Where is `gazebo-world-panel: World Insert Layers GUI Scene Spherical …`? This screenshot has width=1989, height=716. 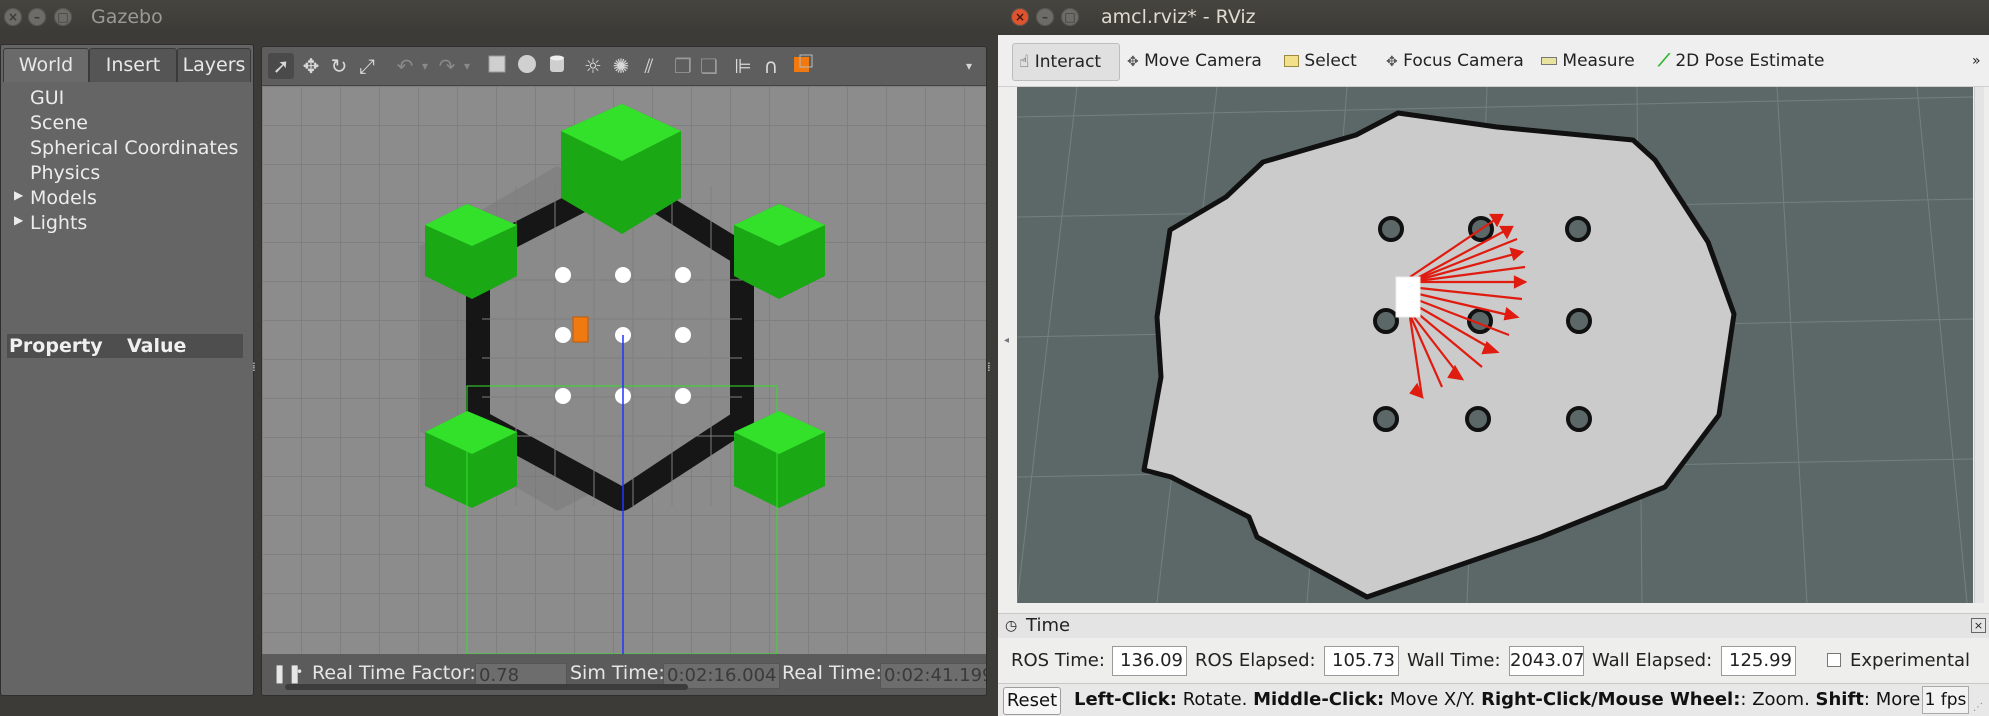 gazebo-world-panel: World Insert Layers GUI Scene Spherical … is located at coordinates (127, 370).